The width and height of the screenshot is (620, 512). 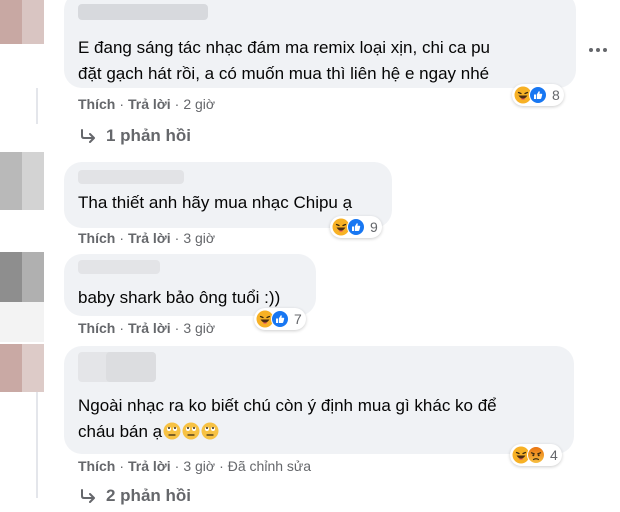 What do you see at coordinates (199, 104) in the screenshot?
I see `timestamp: 2 giờ` at bounding box center [199, 104].